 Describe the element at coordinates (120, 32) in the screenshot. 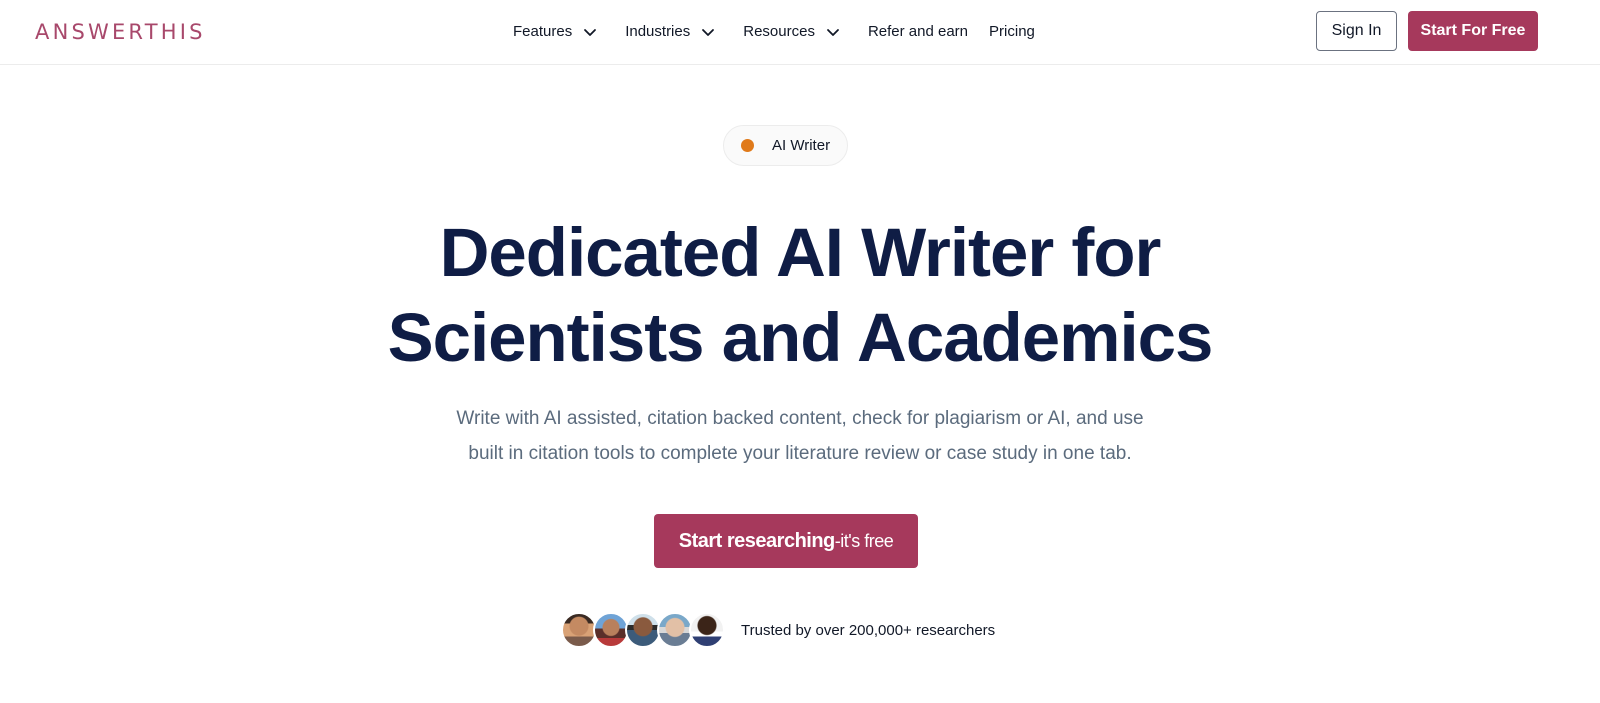

I see `answerthis-logo: ANSWERTHIS` at that location.